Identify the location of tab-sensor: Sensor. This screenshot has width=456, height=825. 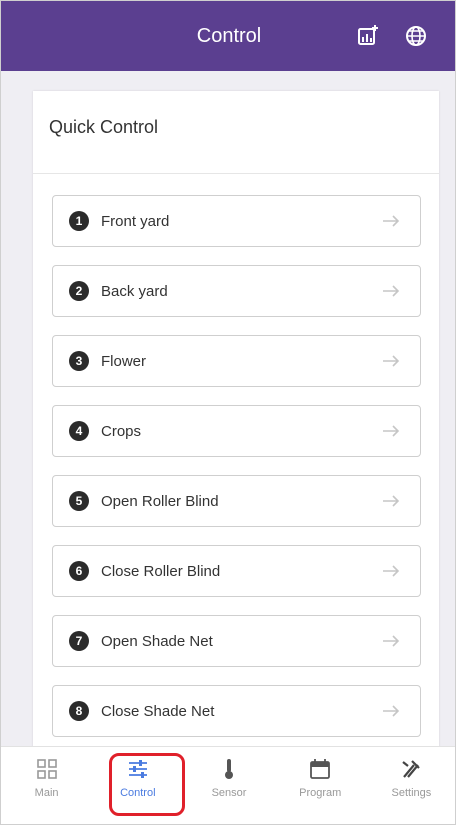
(228, 785).